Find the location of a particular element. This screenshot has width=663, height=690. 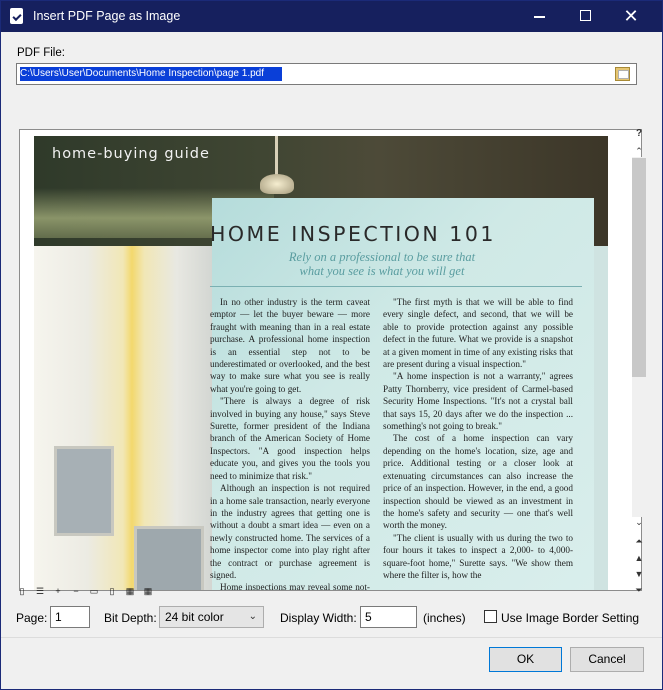

window-title: Insert PDF Page as Image is located at coordinates (107, 16).